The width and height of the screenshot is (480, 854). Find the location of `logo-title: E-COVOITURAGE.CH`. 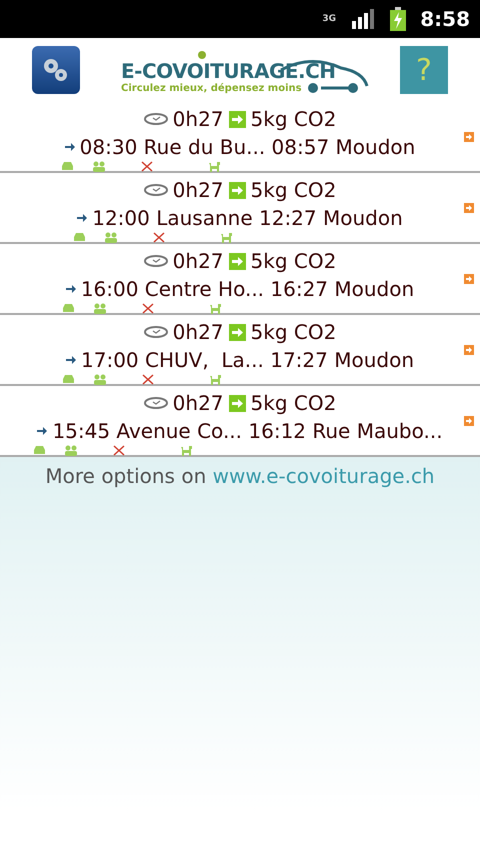

logo-title: E-COVOITURAGE.CH is located at coordinates (228, 71).